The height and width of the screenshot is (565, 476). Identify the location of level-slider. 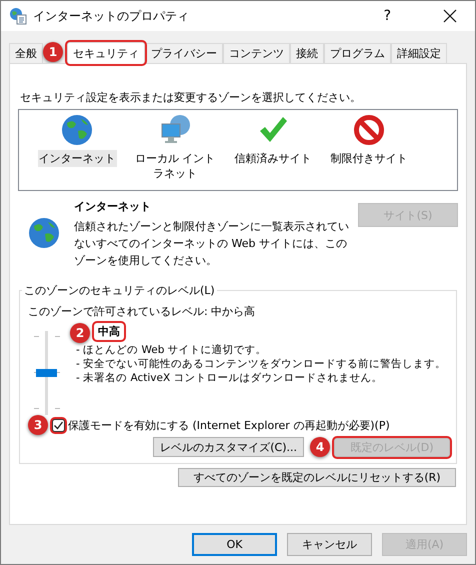
(47, 374).